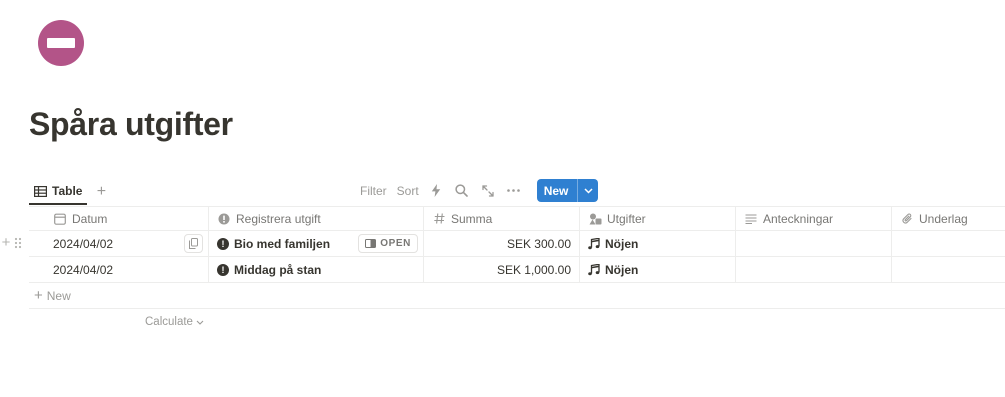 Image resolution: width=1005 pixels, height=397 pixels. I want to click on column-label: Anteckningar, so click(798, 218).